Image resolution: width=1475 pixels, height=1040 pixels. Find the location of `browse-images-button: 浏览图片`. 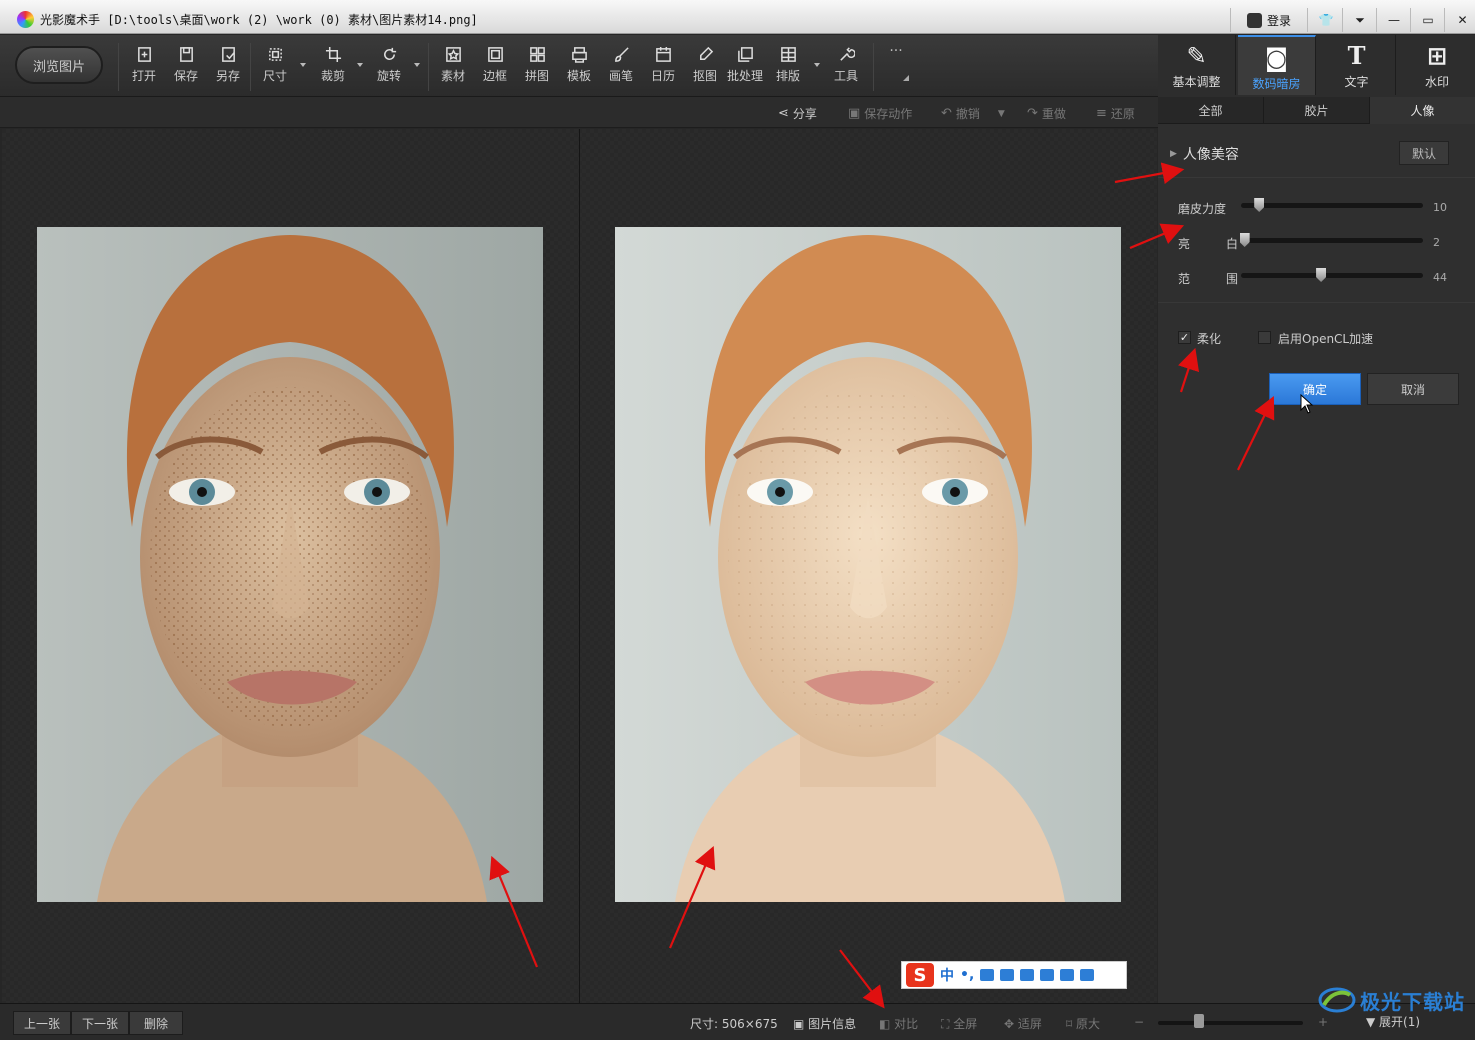

browse-images-button: 浏览图片 is located at coordinates (59, 65).